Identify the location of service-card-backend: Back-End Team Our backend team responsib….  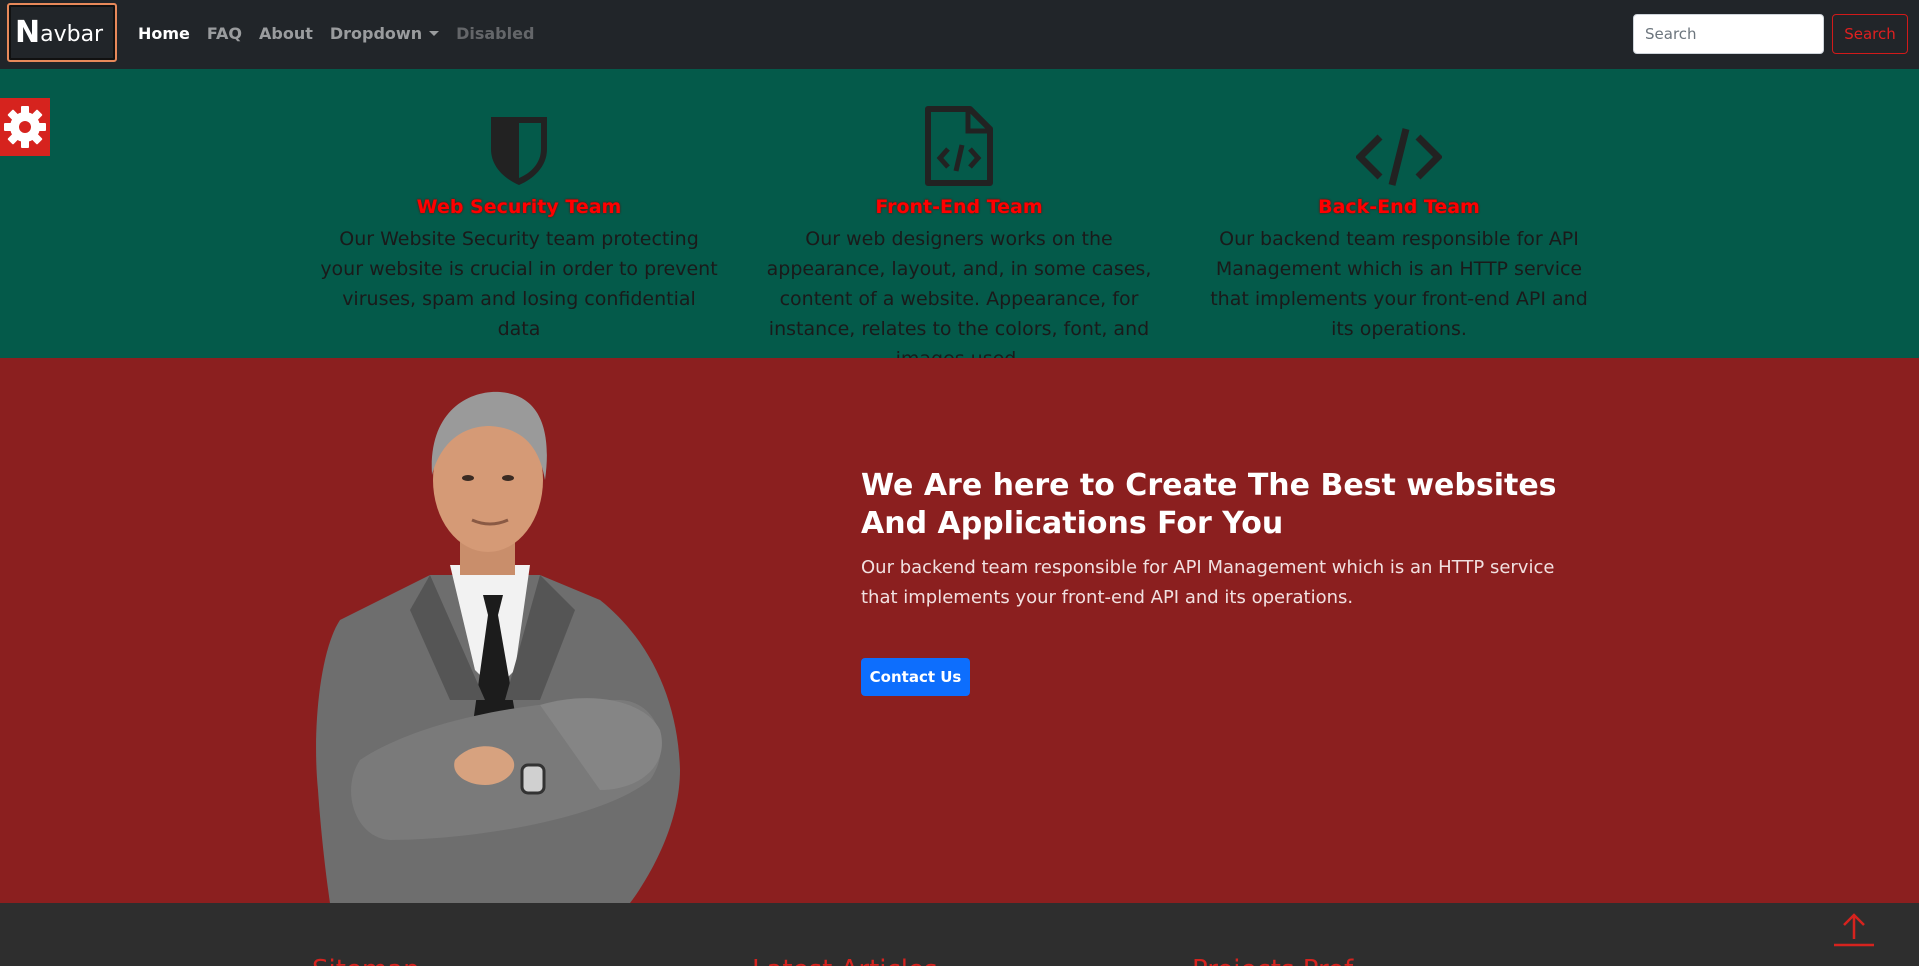
(1399, 206).